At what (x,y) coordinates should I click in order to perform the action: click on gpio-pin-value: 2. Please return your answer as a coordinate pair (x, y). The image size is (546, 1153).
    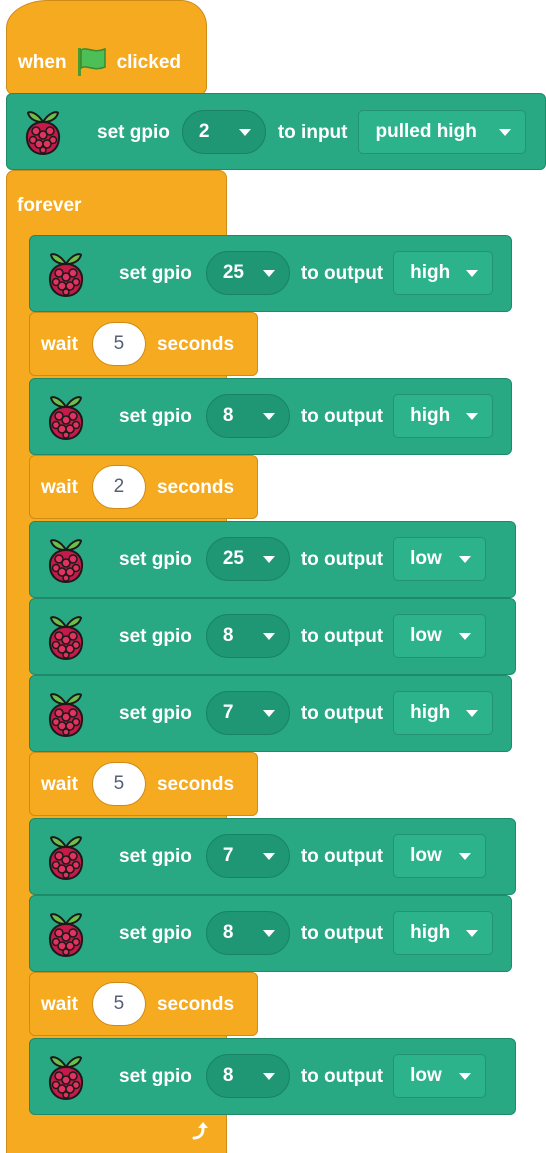
    Looking at the image, I should click on (204, 131).